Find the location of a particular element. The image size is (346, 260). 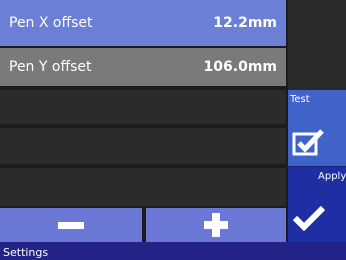

param-value: 12.2mm is located at coordinates (245, 23).